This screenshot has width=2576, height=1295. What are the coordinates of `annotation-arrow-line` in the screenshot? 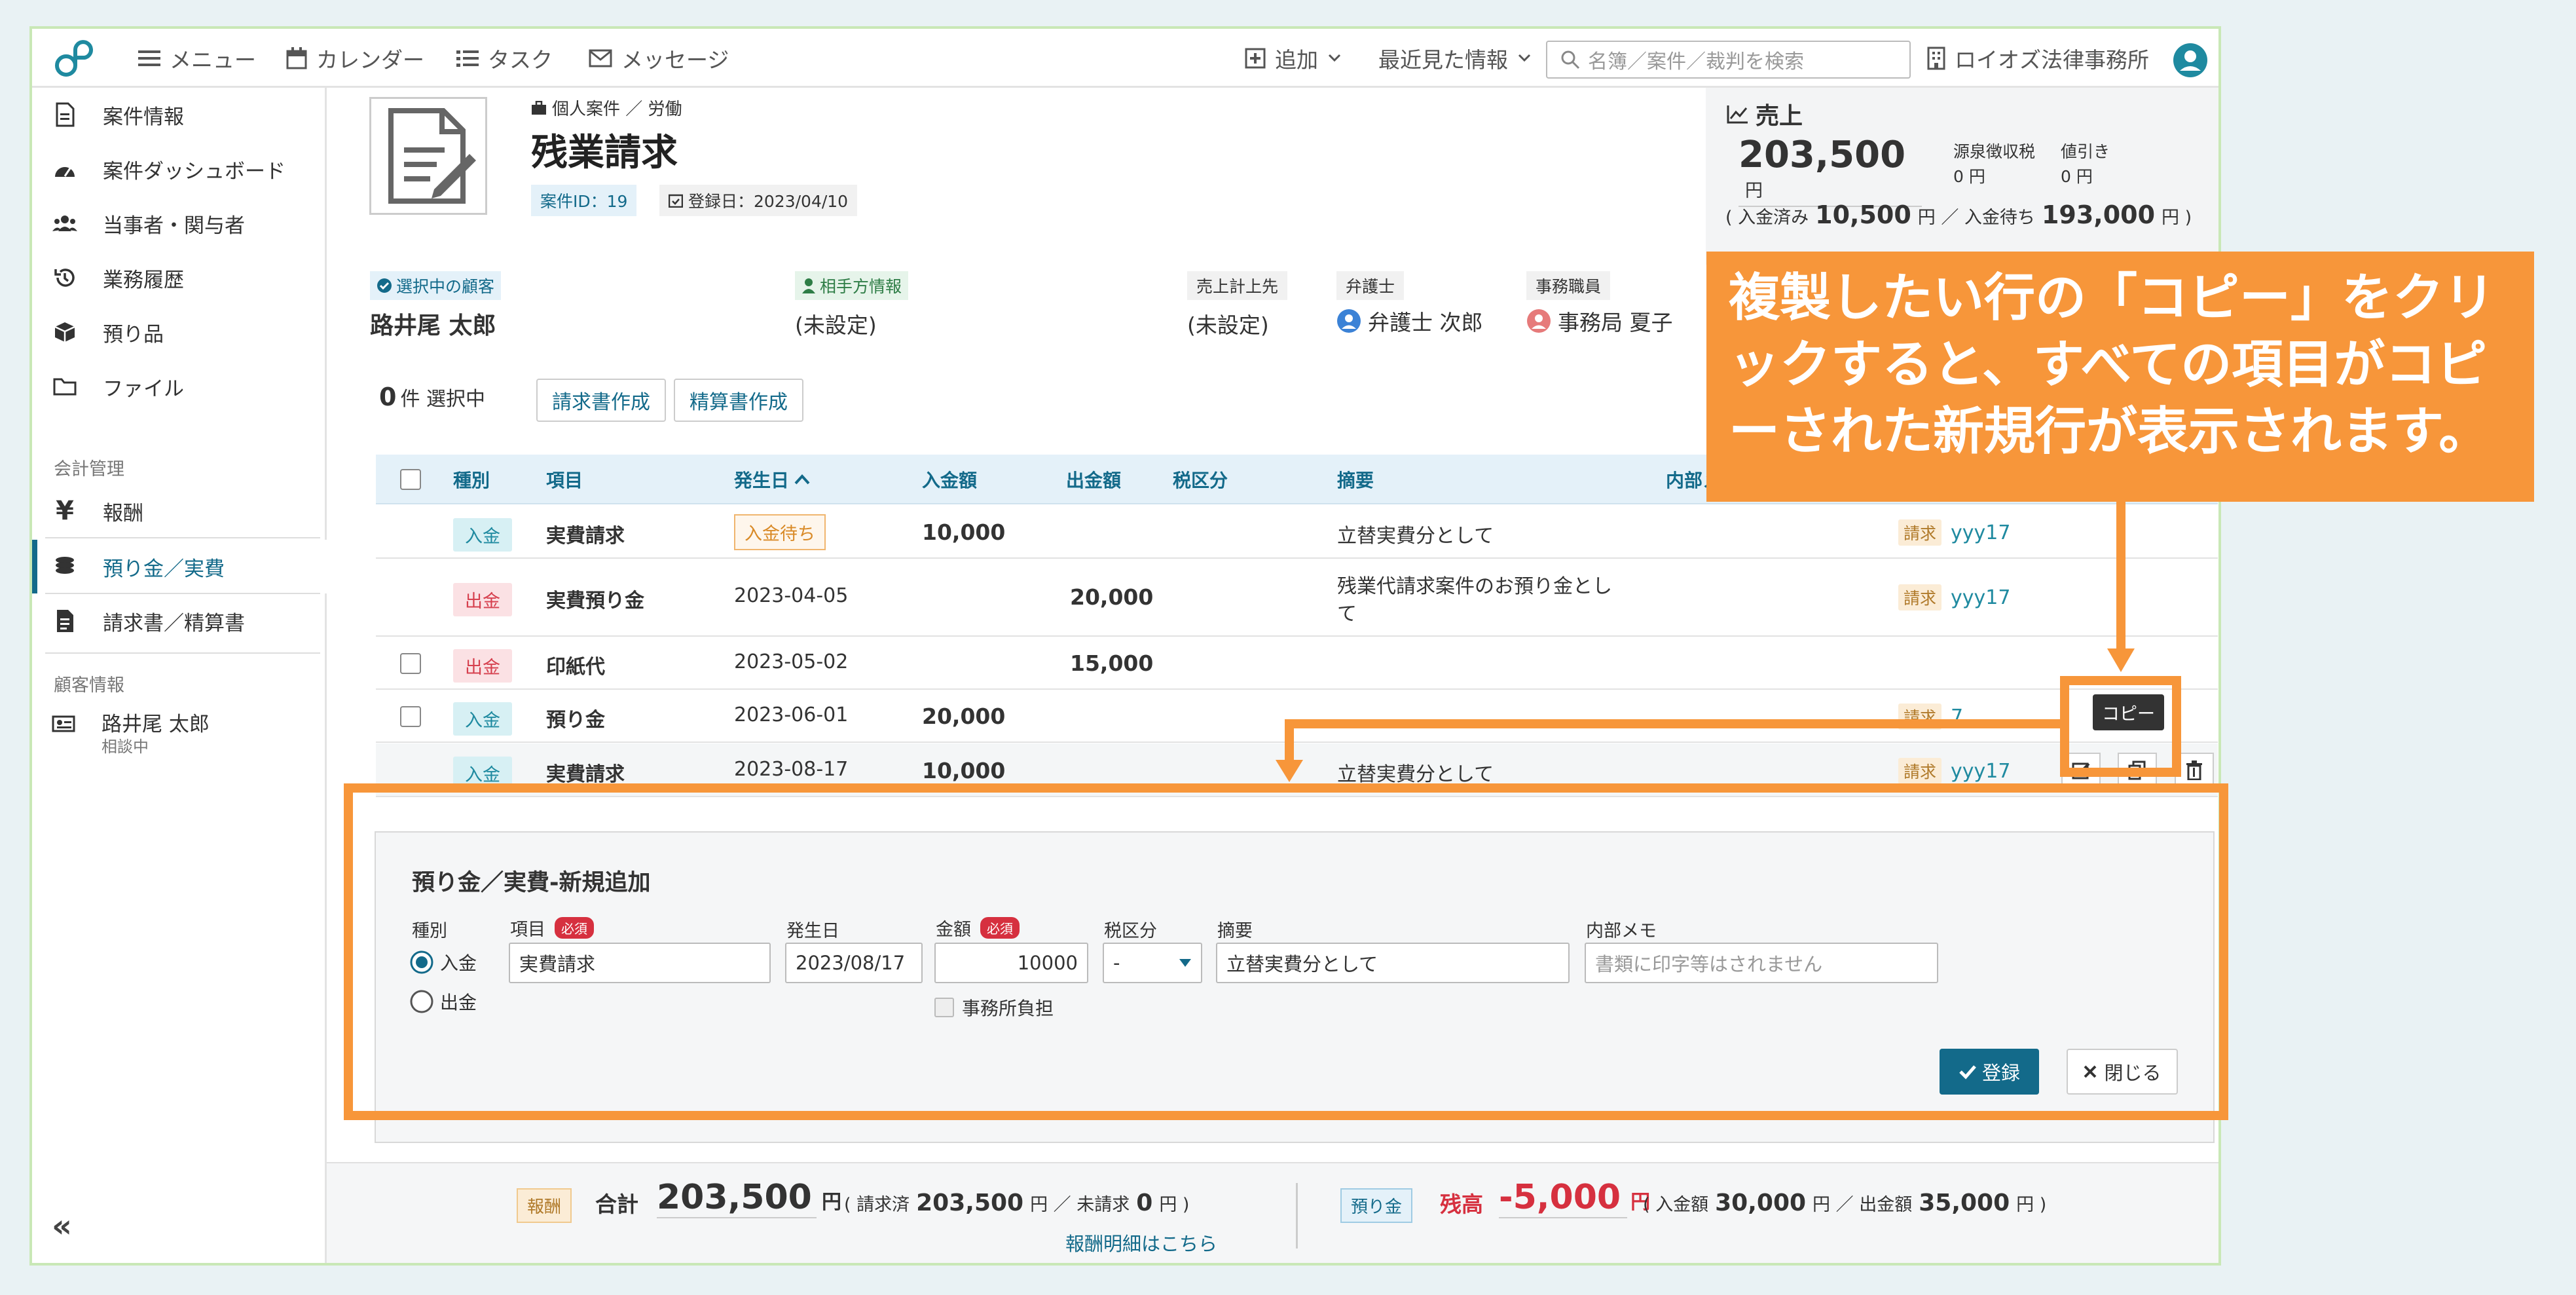 It's located at (1289, 741).